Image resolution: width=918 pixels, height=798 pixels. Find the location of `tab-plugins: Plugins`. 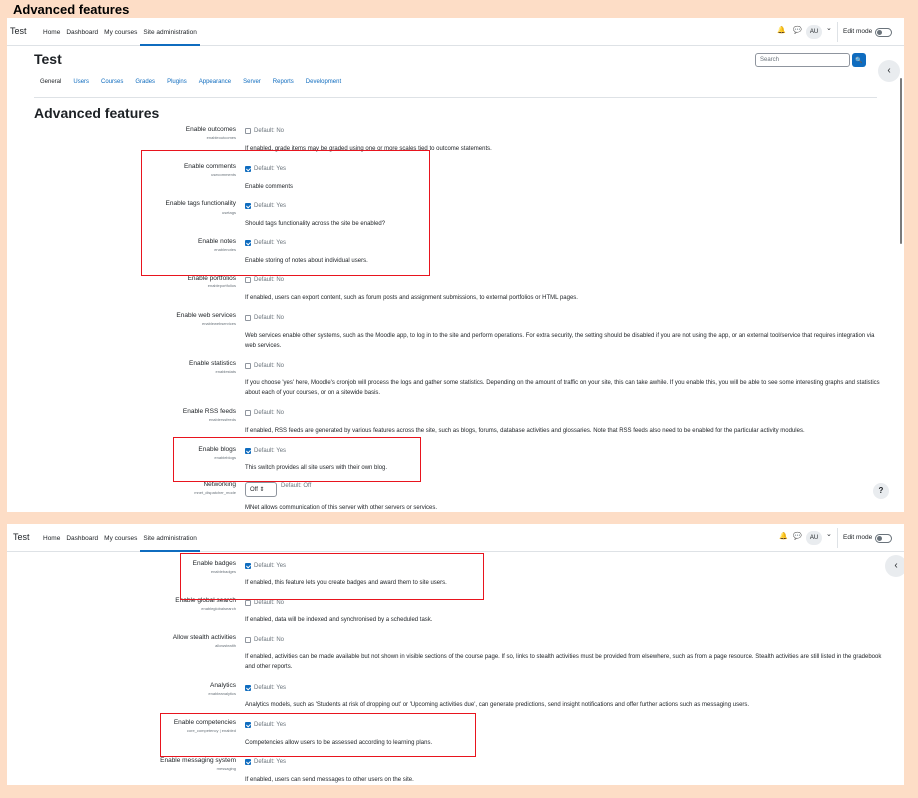

tab-plugins: Plugins is located at coordinates (177, 86).